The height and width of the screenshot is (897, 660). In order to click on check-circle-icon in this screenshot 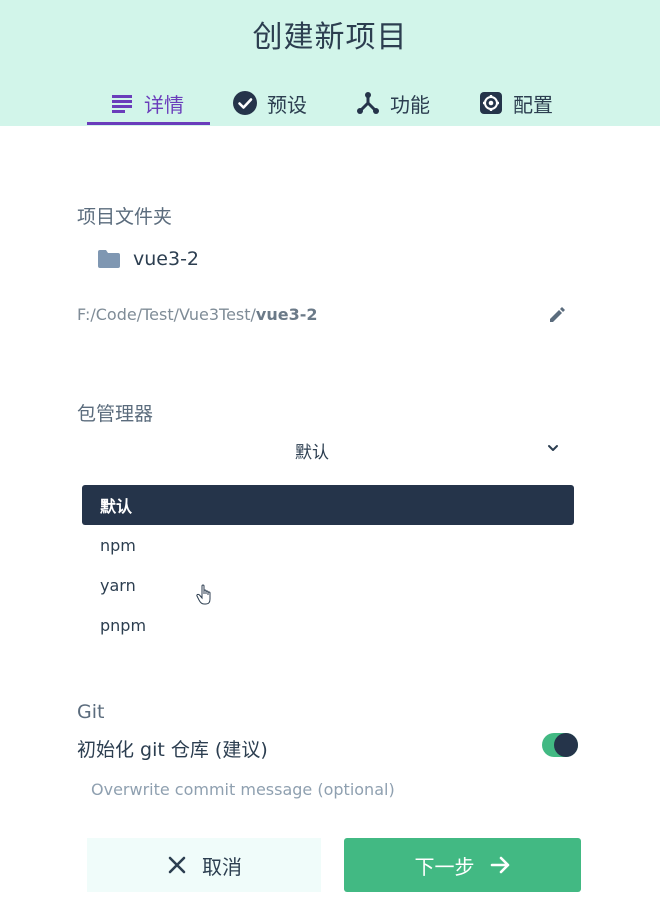, I will do `click(245, 103)`.